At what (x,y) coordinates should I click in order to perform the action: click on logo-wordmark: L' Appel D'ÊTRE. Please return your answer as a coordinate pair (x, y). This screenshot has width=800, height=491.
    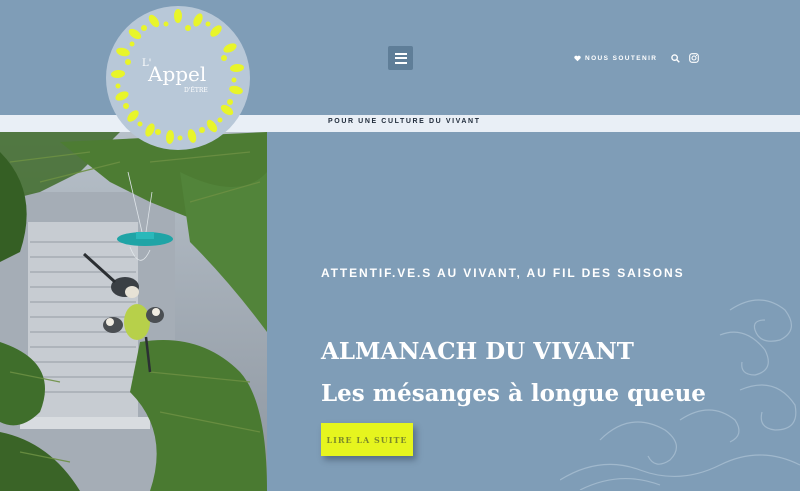
    Looking at the image, I should click on (182, 78).